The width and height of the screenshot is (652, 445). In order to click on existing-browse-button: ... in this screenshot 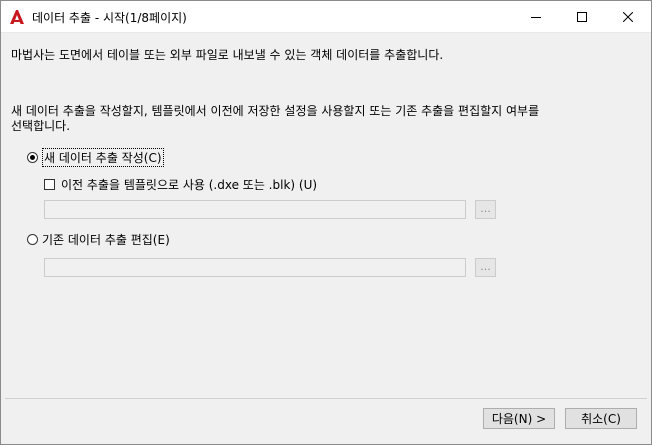, I will do `click(485, 267)`.